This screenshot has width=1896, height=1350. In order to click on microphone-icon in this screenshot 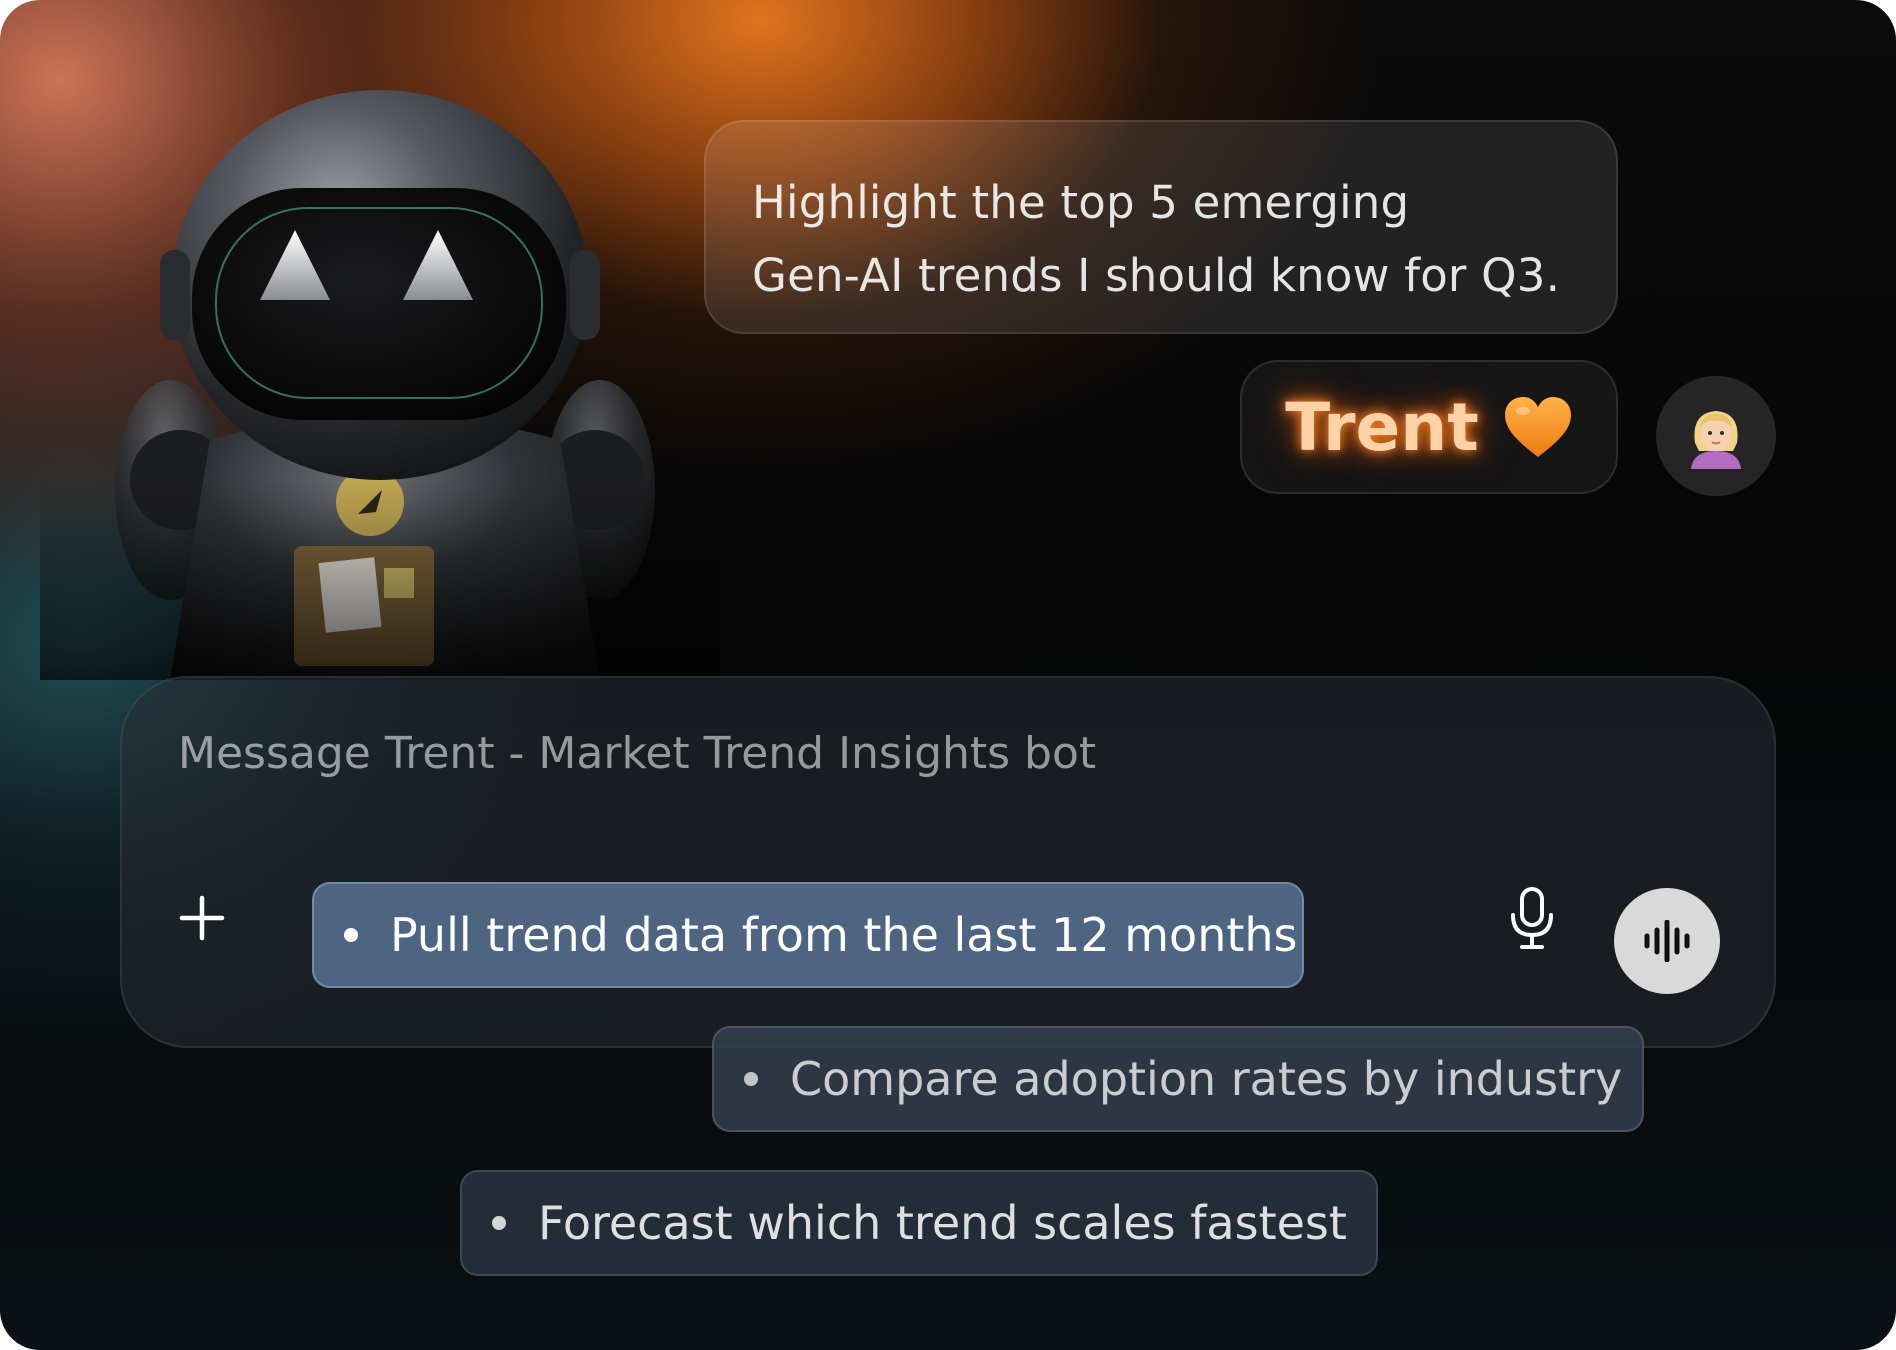, I will do `click(1532, 918)`.